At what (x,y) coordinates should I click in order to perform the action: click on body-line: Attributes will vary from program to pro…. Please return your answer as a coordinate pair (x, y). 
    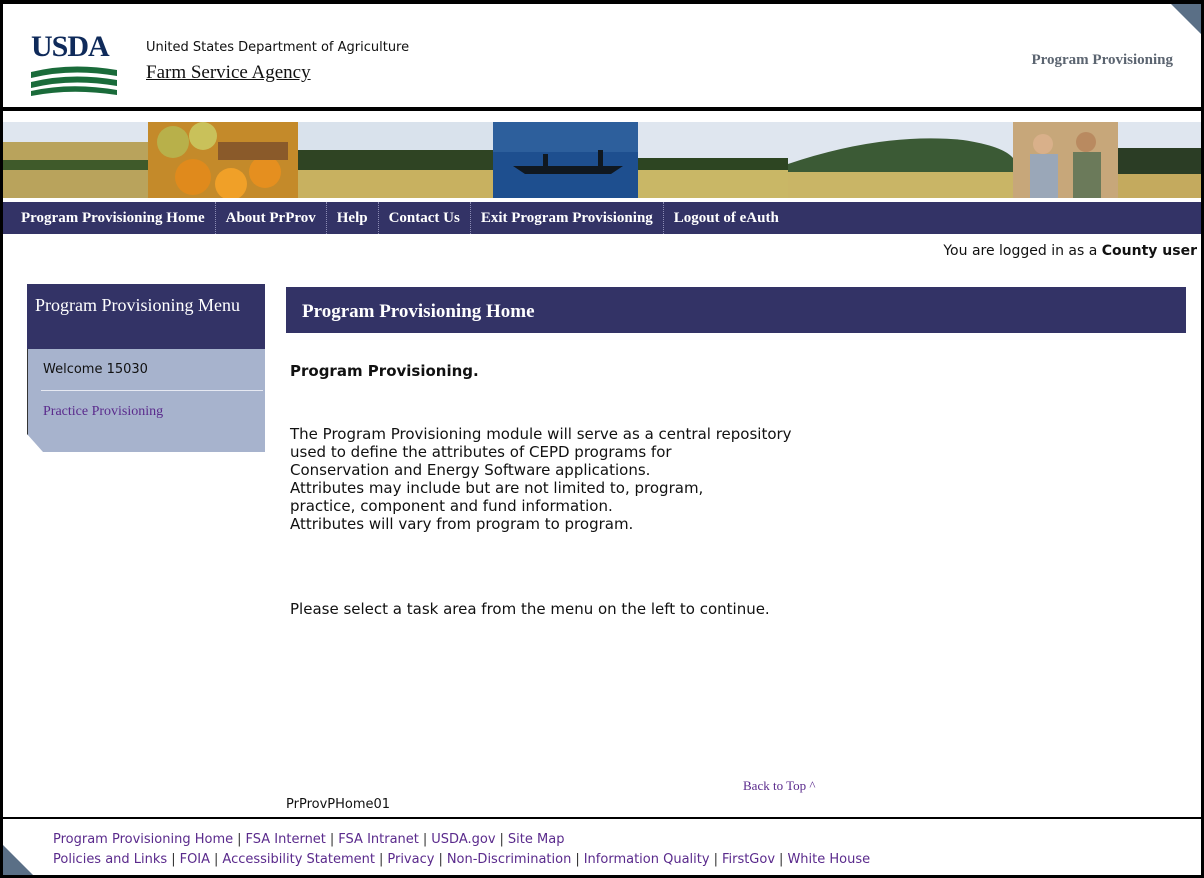
    Looking at the image, I should click on (462, 524).